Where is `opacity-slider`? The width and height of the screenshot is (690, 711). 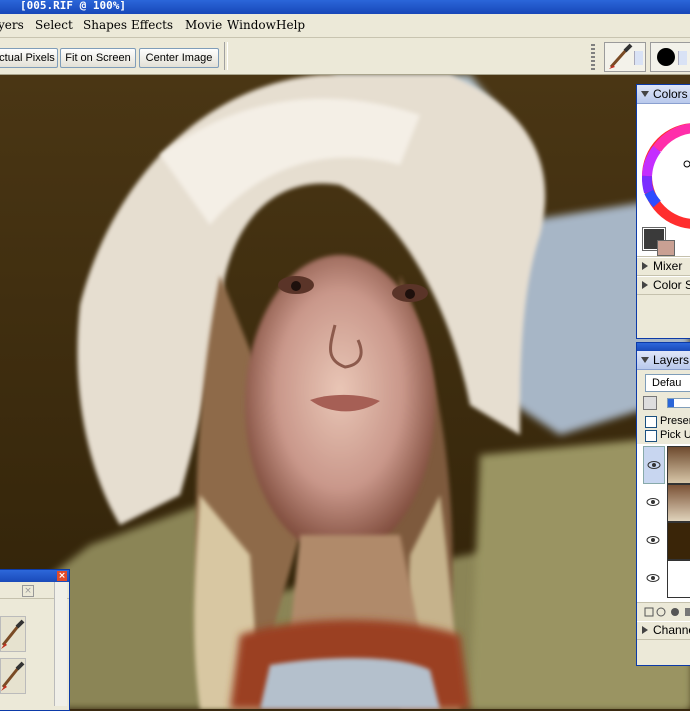 opacity-slider is located at coordinates (678, 403).